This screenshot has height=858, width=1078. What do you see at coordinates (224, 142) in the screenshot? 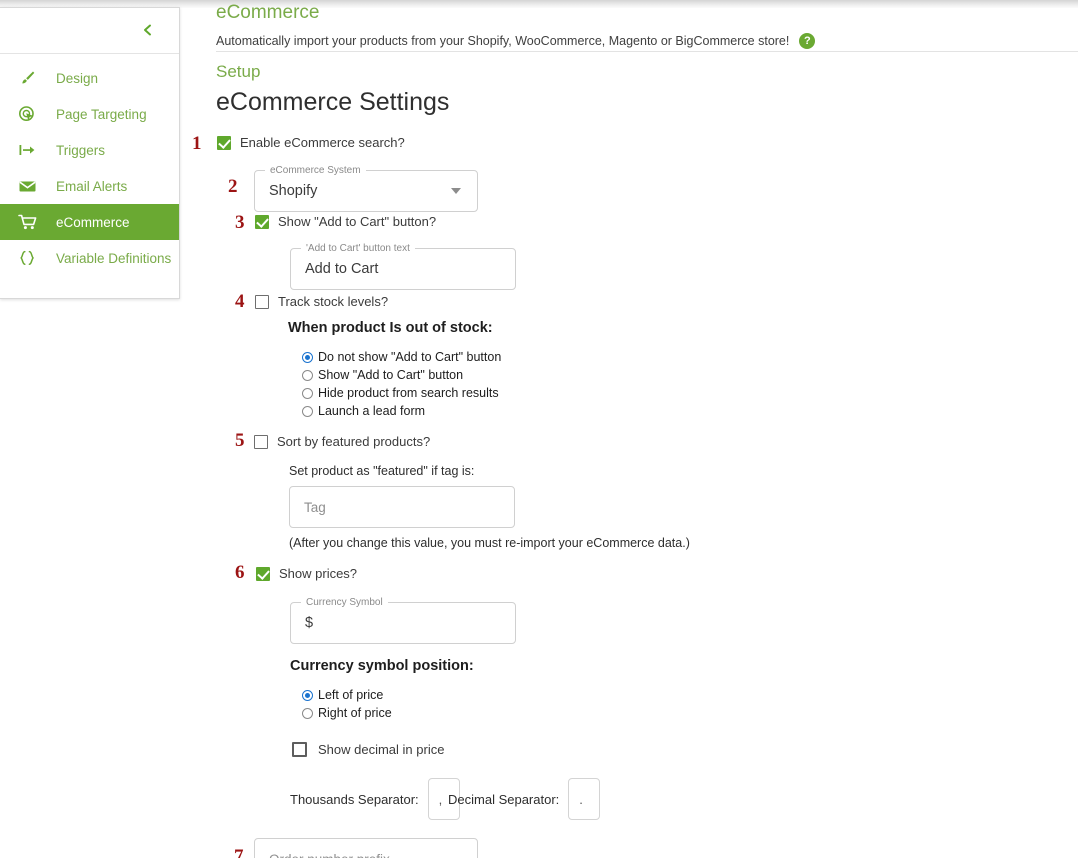
I see `enable-search-checkbox` at bounding box center [224, 142].